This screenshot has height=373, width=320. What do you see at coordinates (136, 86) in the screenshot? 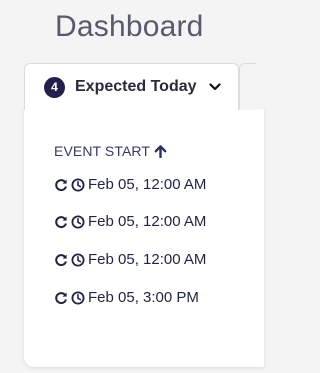
I see `tab-label: Expected Today` at bounding box center [136, 86].